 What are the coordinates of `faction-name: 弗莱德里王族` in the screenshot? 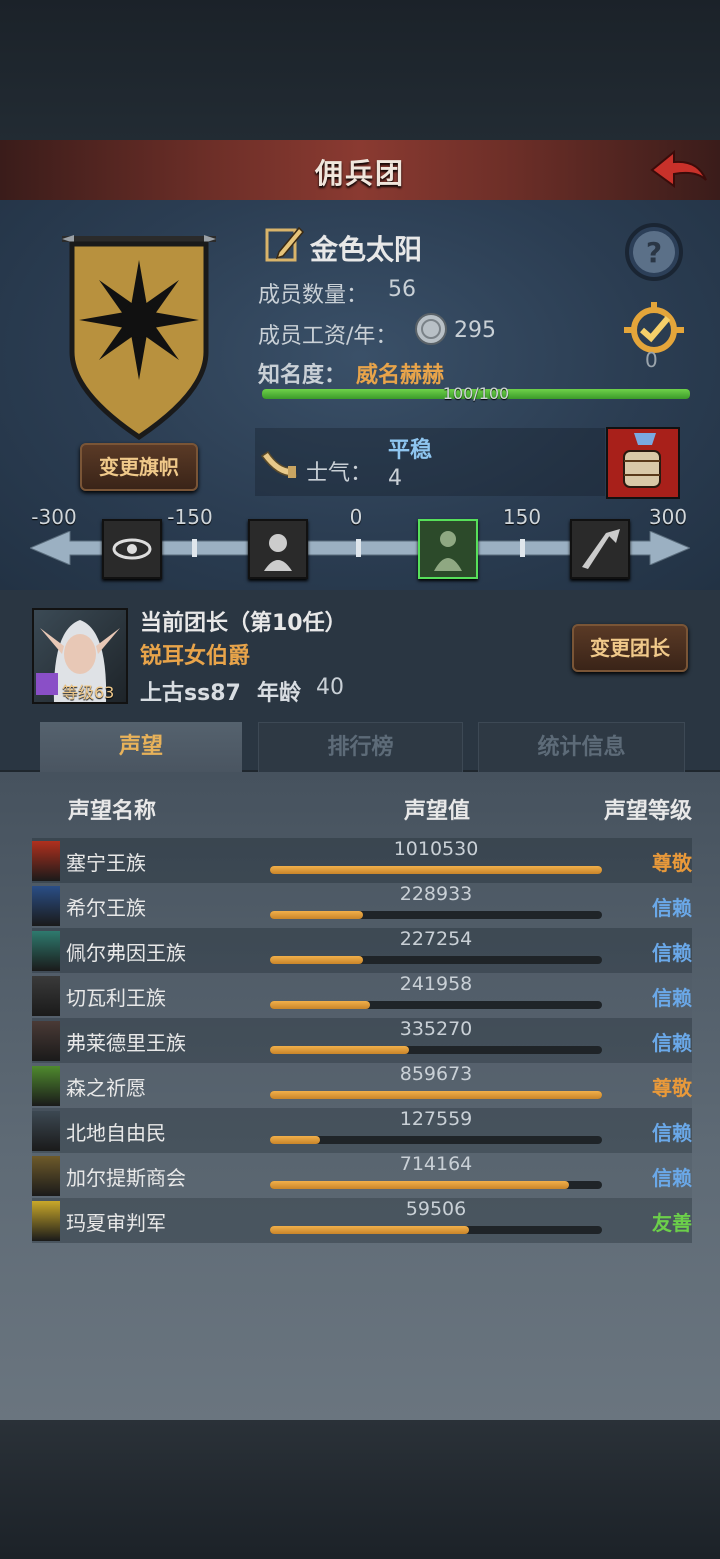 It's located at (126, 1043).